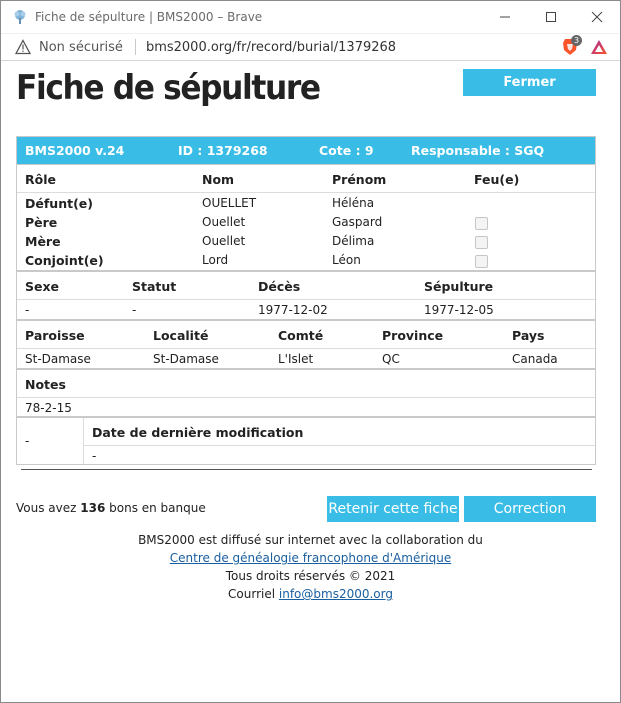 This screenshot has width=621, height=703. Describe the element at coordinates (585, 45) in the screenshot. I see `extension-icons: 3` at that location.